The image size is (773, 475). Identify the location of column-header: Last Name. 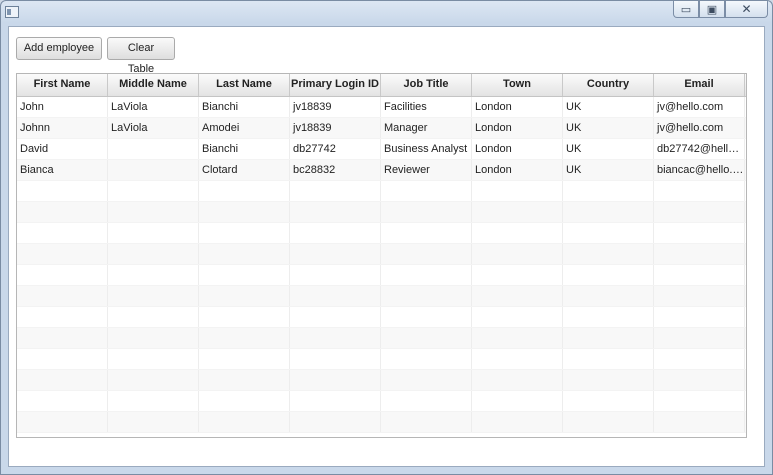
(244, 85).